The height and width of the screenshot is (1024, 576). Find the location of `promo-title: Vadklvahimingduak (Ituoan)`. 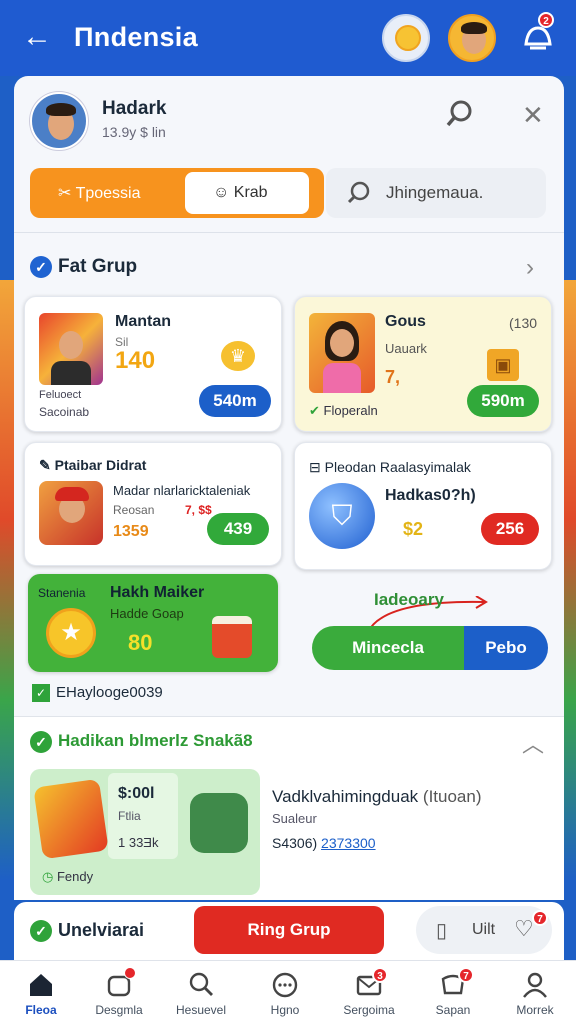

promo-title: Vadklvahimingduak (Ituoan) is located at coordinates (377, 796).